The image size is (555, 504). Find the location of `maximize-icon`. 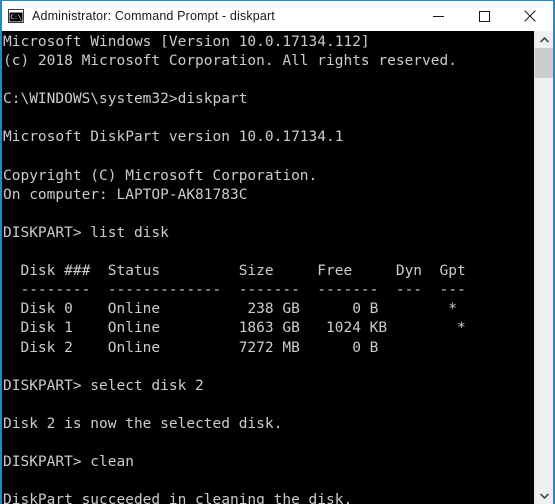

maximize-icon is located at coordinates (484, 16).